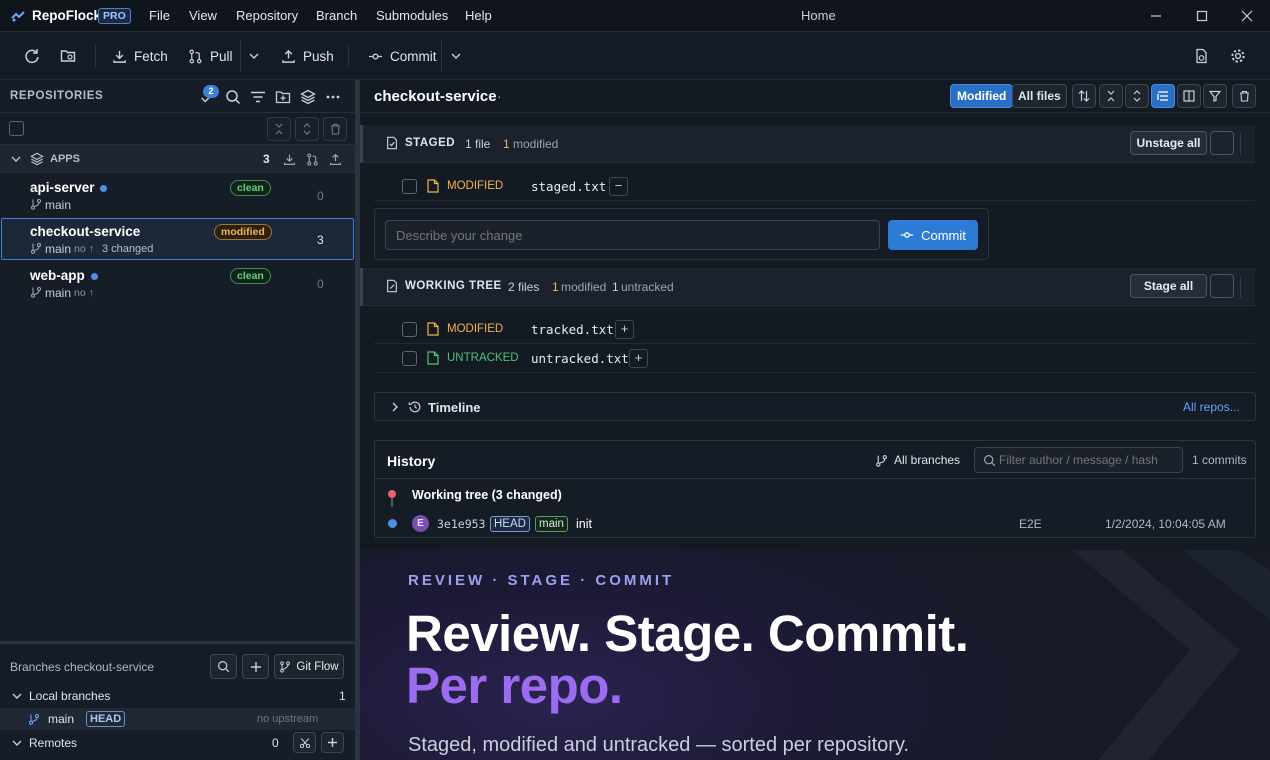 The image size is (1270, 760). I want to click on settings-gear-icon, so click(1238, 56).